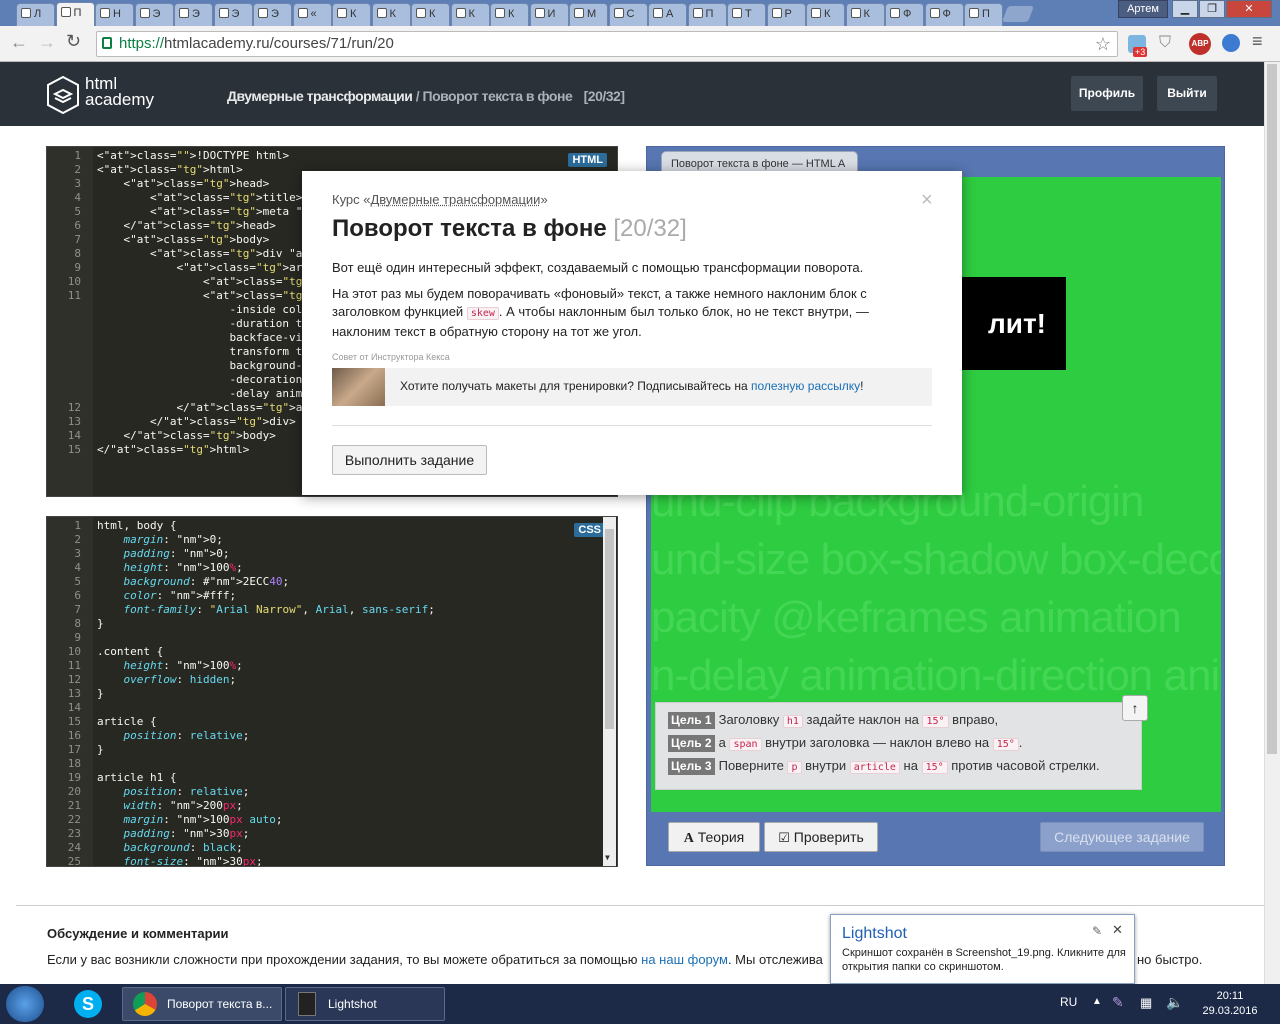 Image resolution: width=1280 pixels, height=1024 pixels. What do you see at coordinates (935, 721) in the screenshot?
I see `goal-code: 15°` at bounding box center [935, 721].